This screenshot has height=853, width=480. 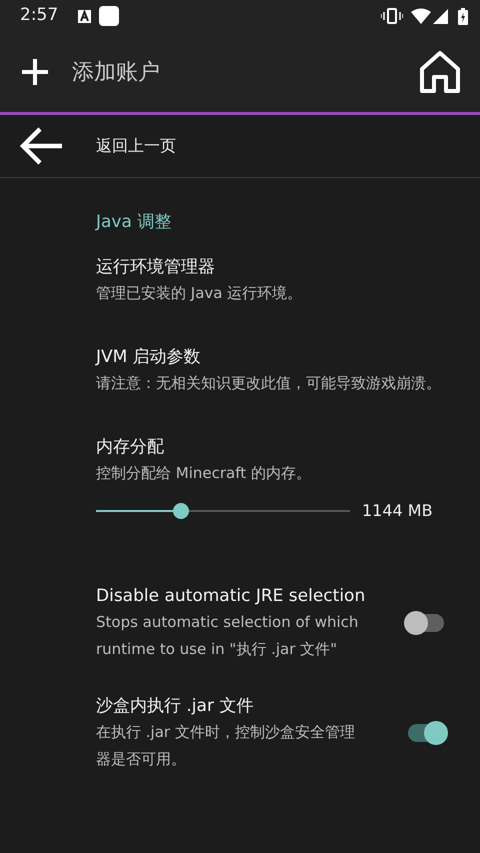 I want to click on setting-title: 运行环境管理器, so click(x=270, y=267).